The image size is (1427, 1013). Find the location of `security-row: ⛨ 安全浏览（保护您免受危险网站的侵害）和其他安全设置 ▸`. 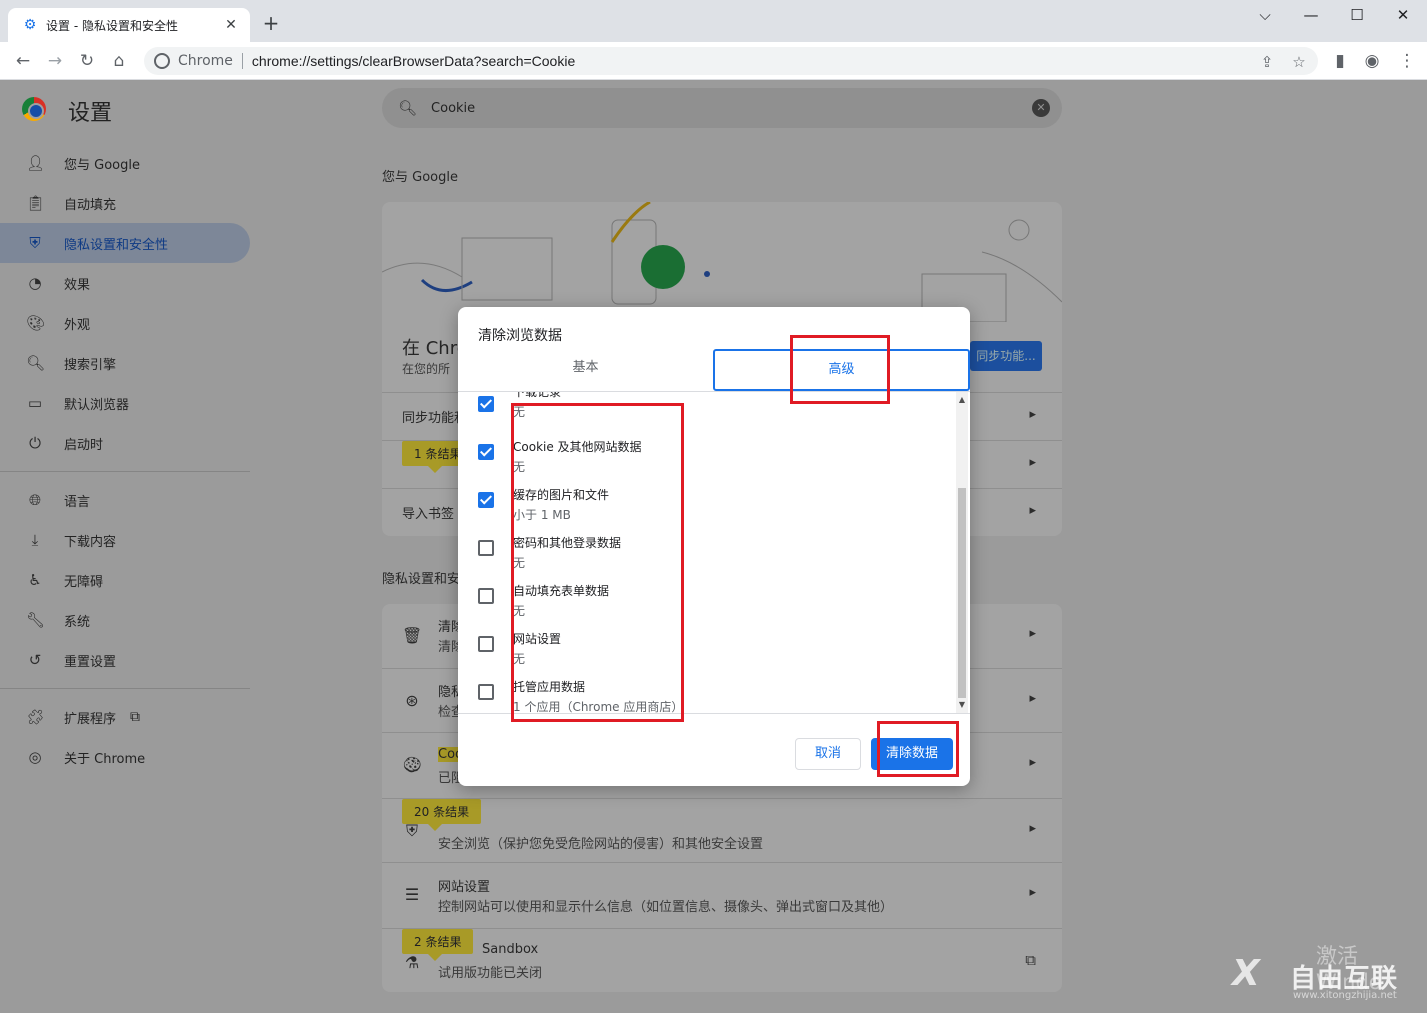

security-row: ⛨ 安全浏览（保护您免受危险网站的侵害）和其他安全设置 ▸ is located at coordinates (722, 830).